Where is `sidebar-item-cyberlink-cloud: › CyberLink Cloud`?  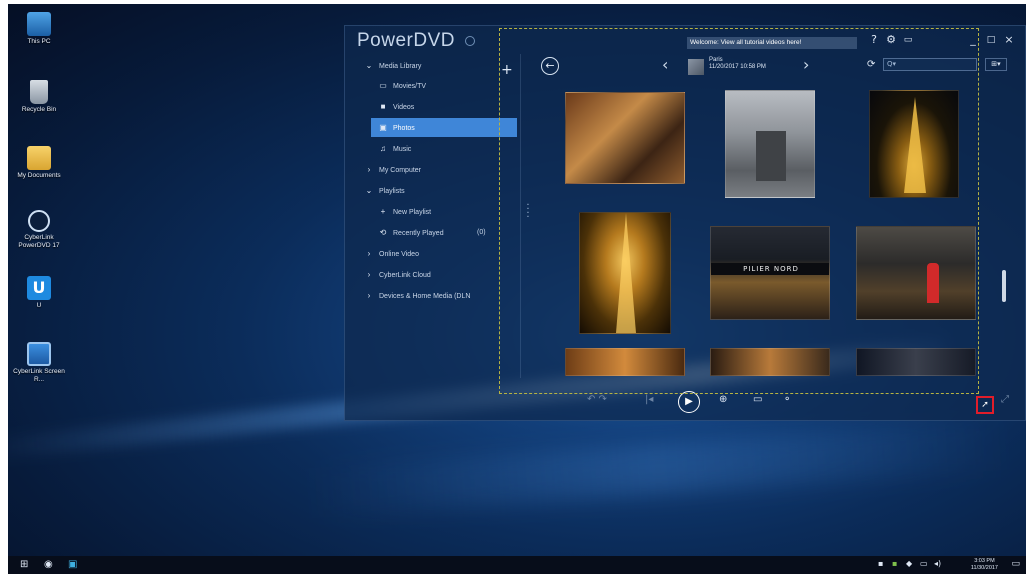 sidebar-item-cyberlink-cloud: › CyberLink Cloud is located at coordinates (438, 274).